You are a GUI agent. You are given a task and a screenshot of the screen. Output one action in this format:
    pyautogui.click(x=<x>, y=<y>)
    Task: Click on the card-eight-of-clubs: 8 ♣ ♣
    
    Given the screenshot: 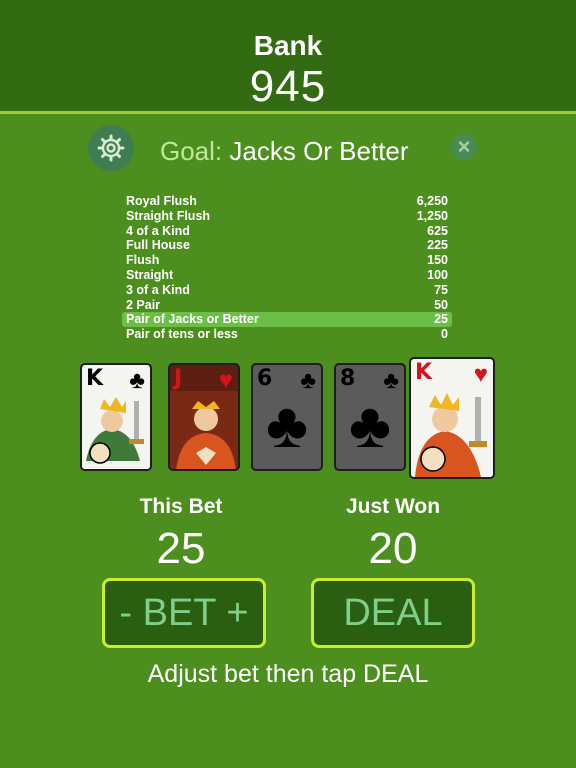 What is the action you would take?
    pyautogui.click(x=370, y=417)
    